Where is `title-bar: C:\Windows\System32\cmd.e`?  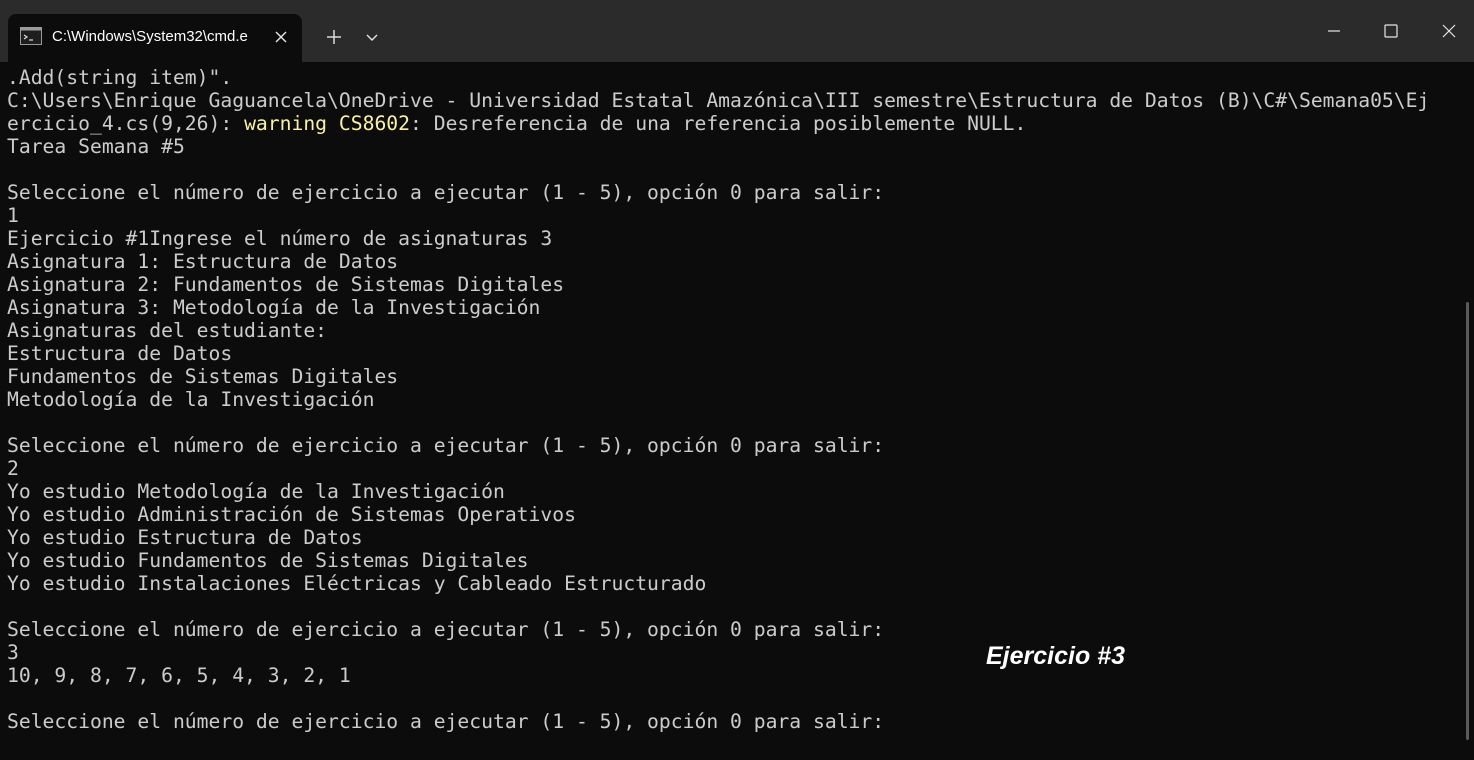 title-bar: C:\Windows\System32\cmd.e is located at coordinates (737, 31).